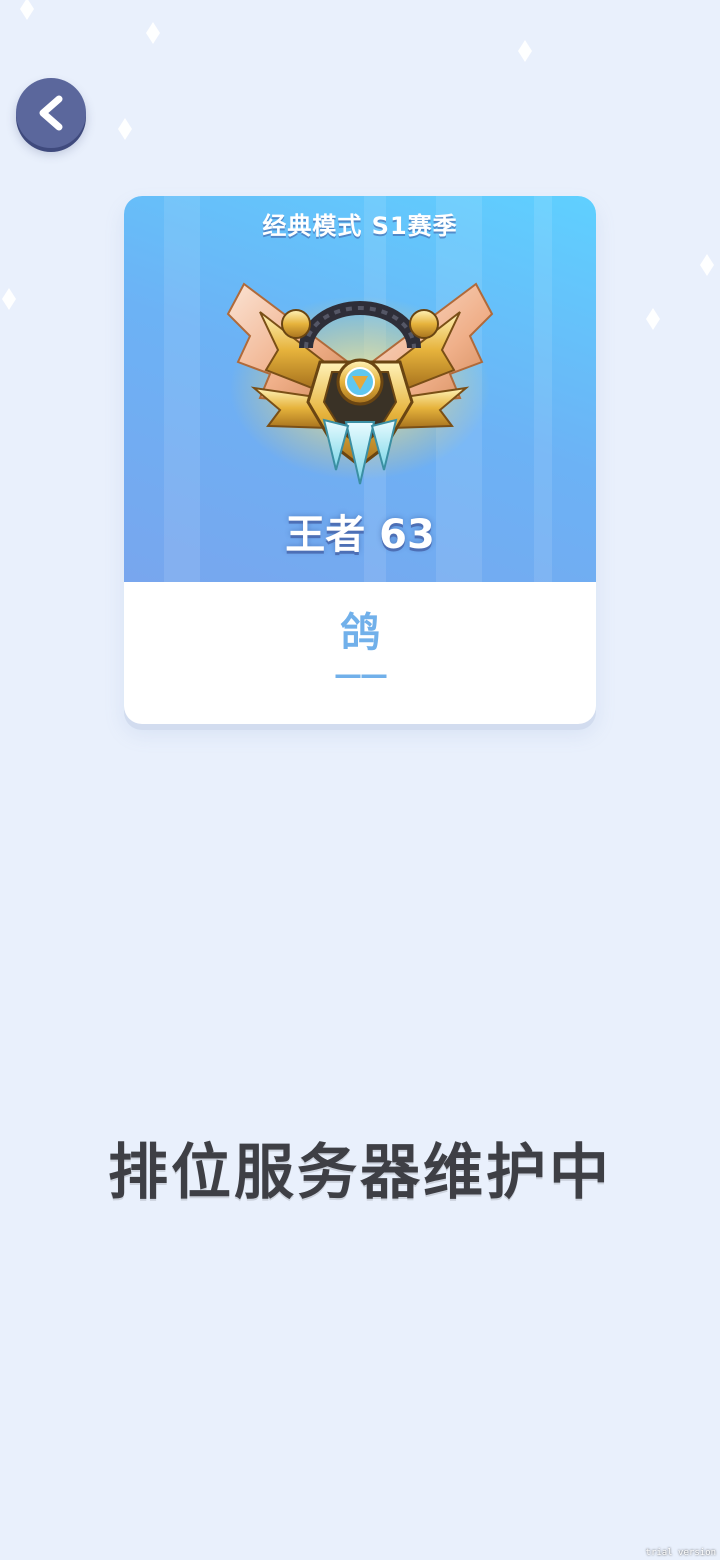  What do you see at coordinates (361, 674) in the screenshot?
I see `player-subtitle: ——` at bounding box center [361, 674].